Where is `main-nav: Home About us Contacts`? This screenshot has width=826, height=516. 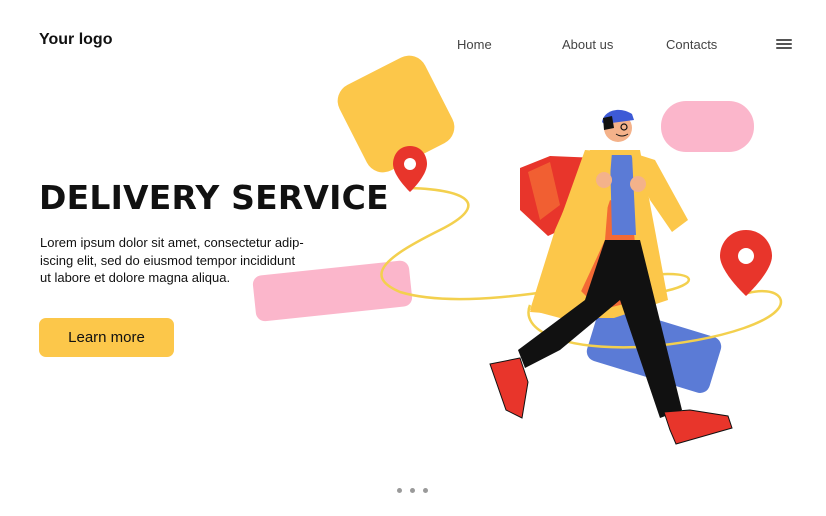
main-nav: Home About us Contacts is located at coordinates (413, 47).